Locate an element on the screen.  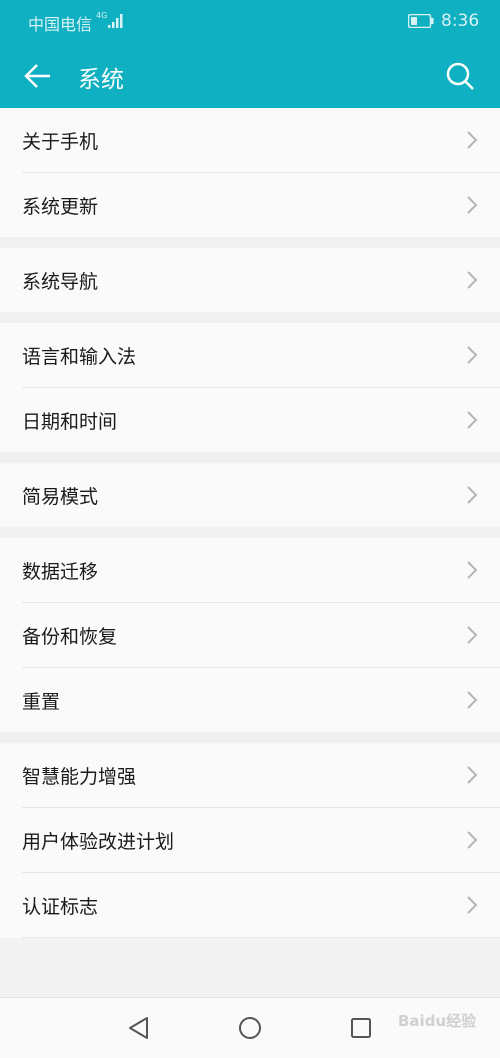
settings-group-4: 简易模式 is located at coordinates (250, 495).